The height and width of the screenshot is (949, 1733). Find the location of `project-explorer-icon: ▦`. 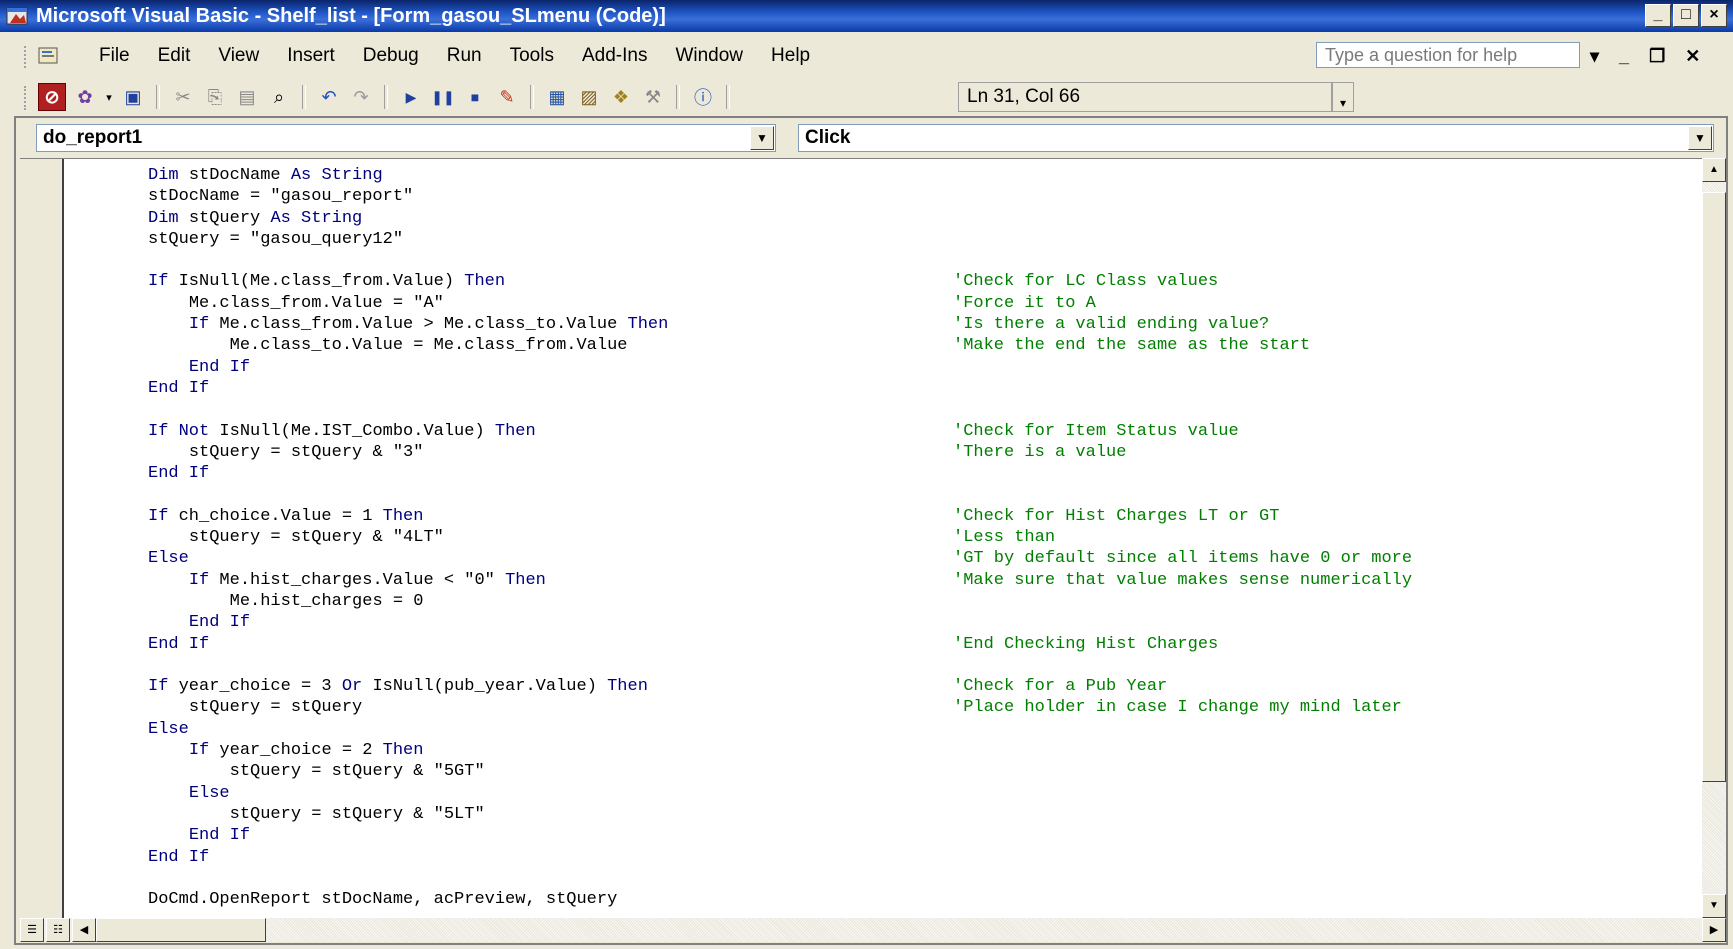

project-explorer-icon: ▦ is located at coordinates (557, 97).